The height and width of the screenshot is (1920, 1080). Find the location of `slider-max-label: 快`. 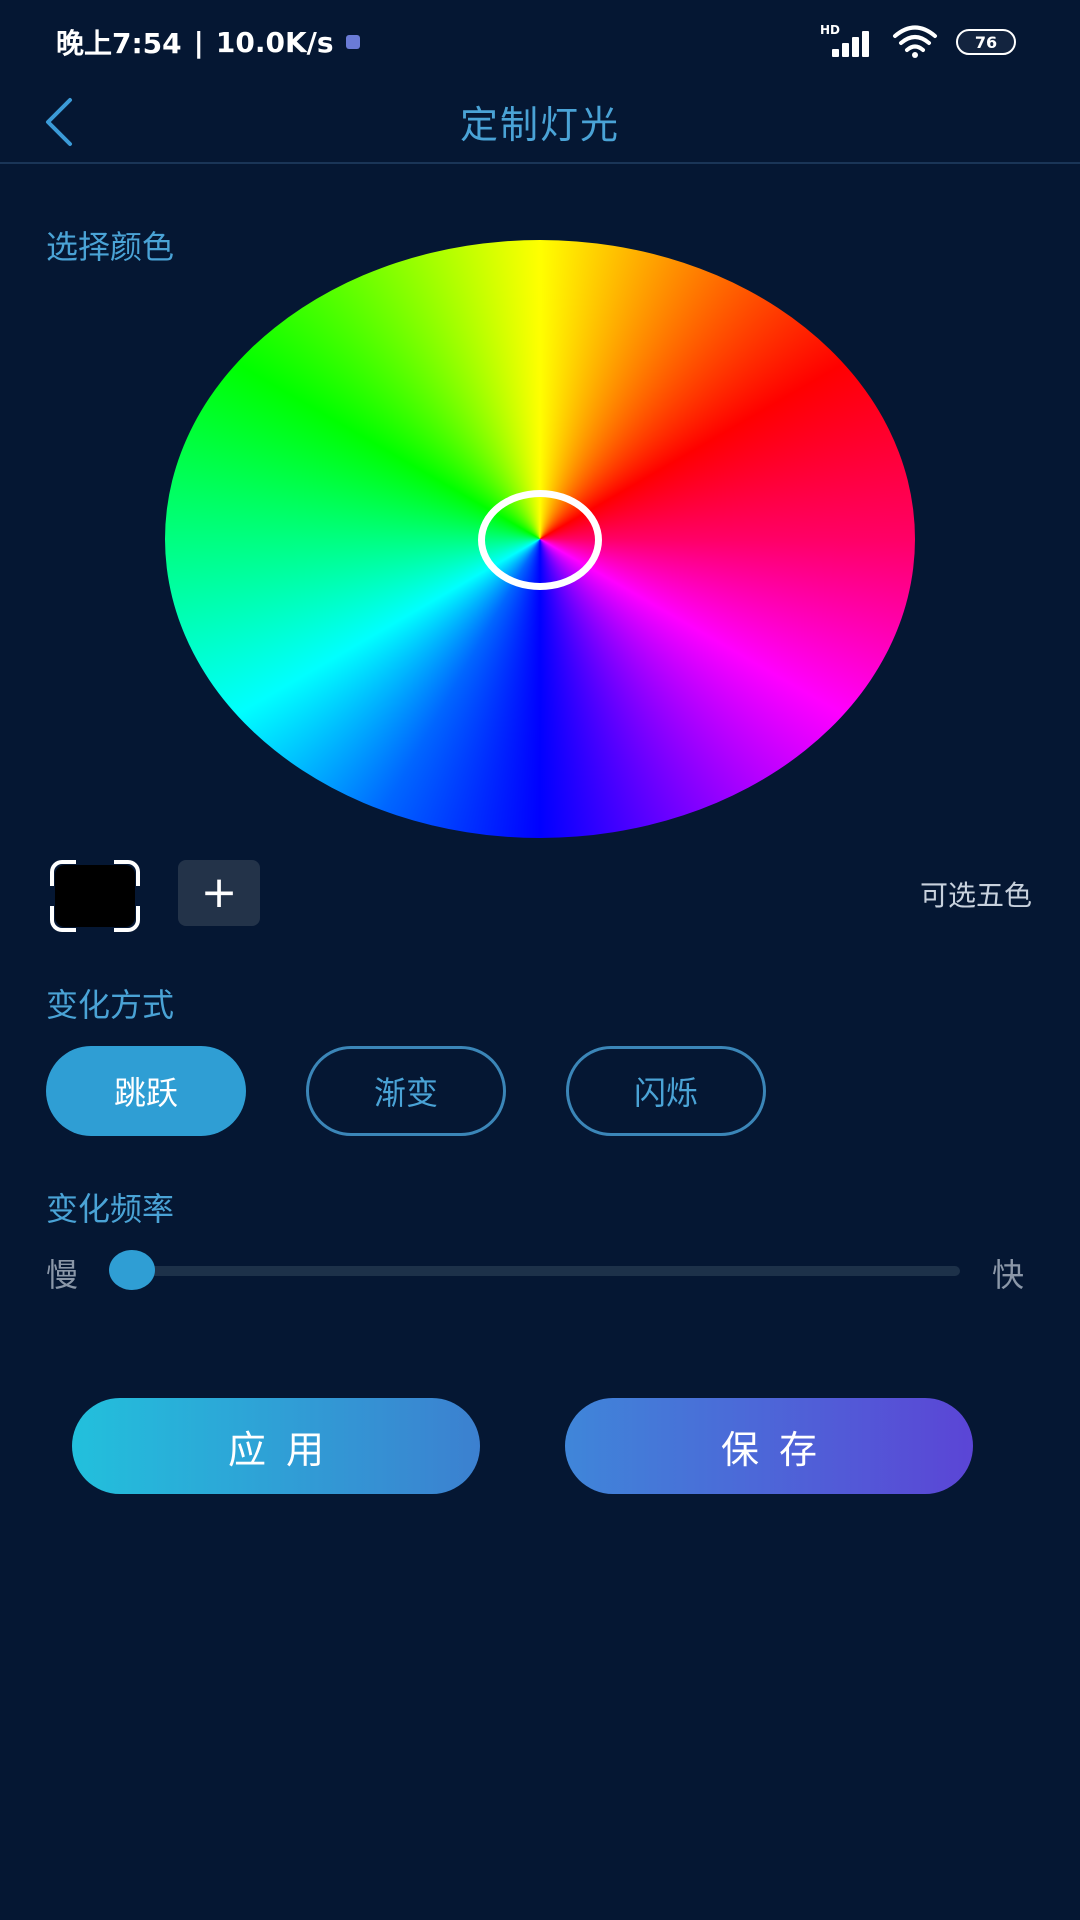

slider-max-label: 快 is located at coordinates (1008, 1275).